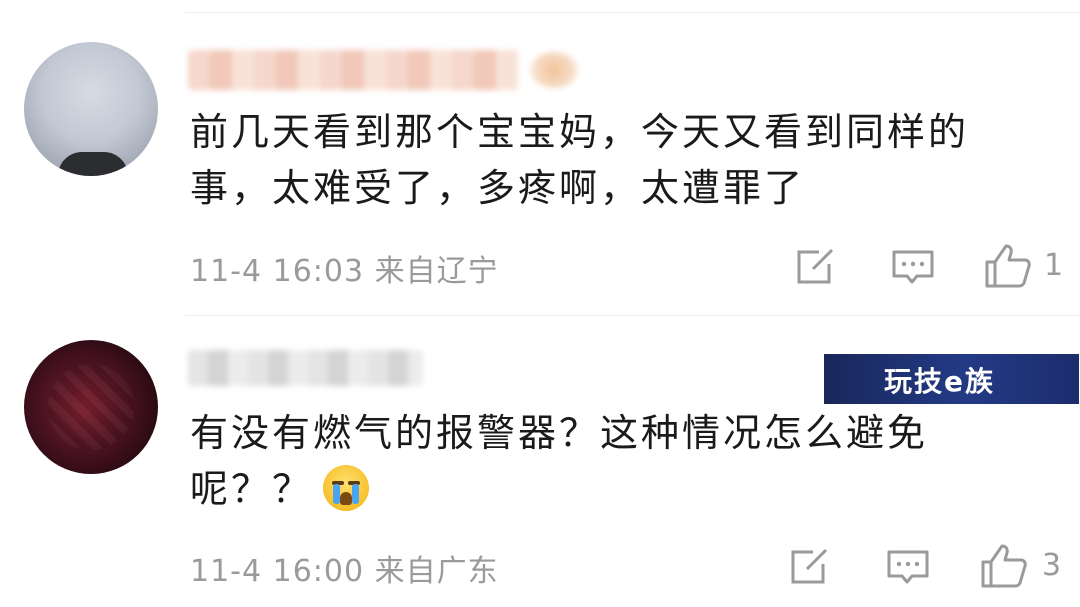 This screenshot has width=1080, height=607. What do you see at coordinates (580, 132) in the screenshot?
I see `comment-text-line-1: 前几天看到那个宝宝妈，今天又看到同样的` at bounding box center [580, 132].